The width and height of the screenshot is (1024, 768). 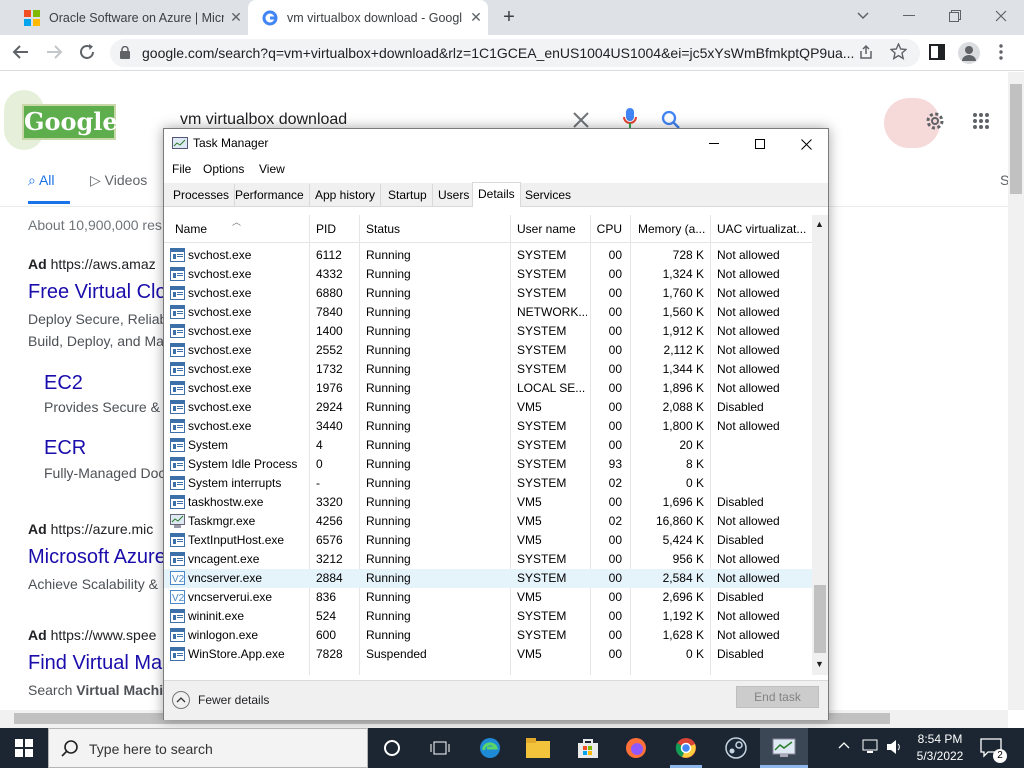 I want to click on col-header-user: User name, so click(x=553, y=229).